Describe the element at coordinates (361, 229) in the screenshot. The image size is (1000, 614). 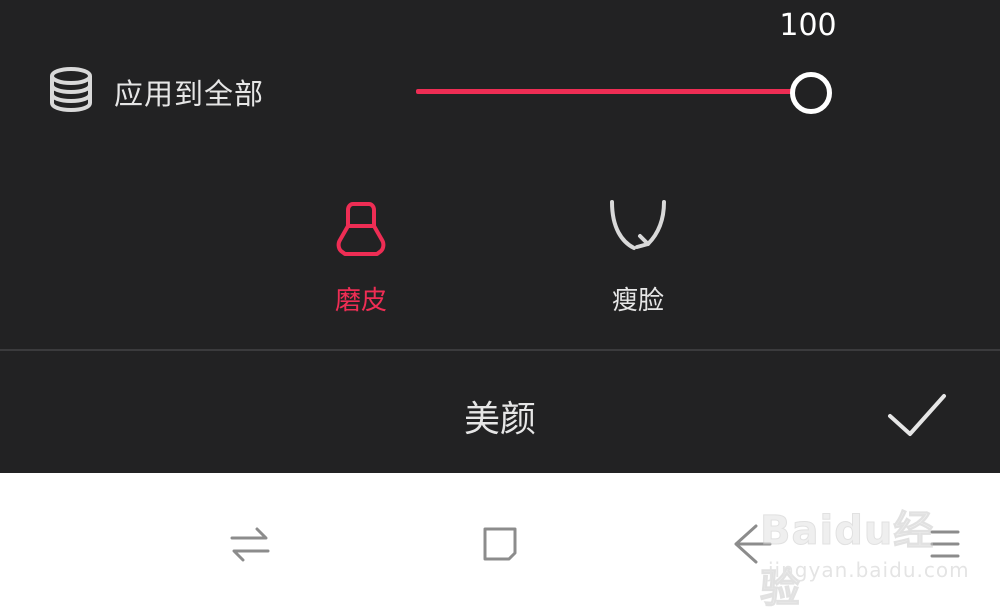
I see `skin-smooth-icon` at that location.